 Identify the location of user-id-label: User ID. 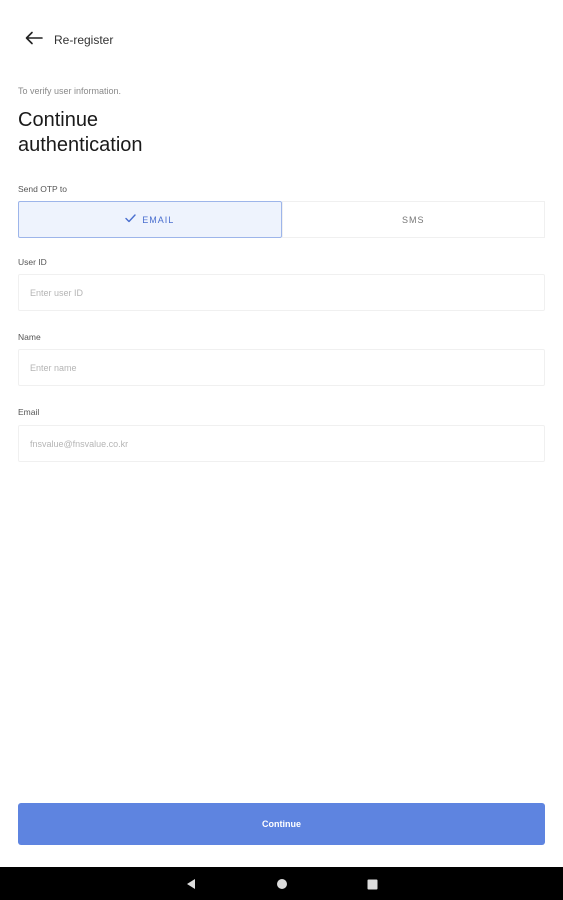
(32, 262).